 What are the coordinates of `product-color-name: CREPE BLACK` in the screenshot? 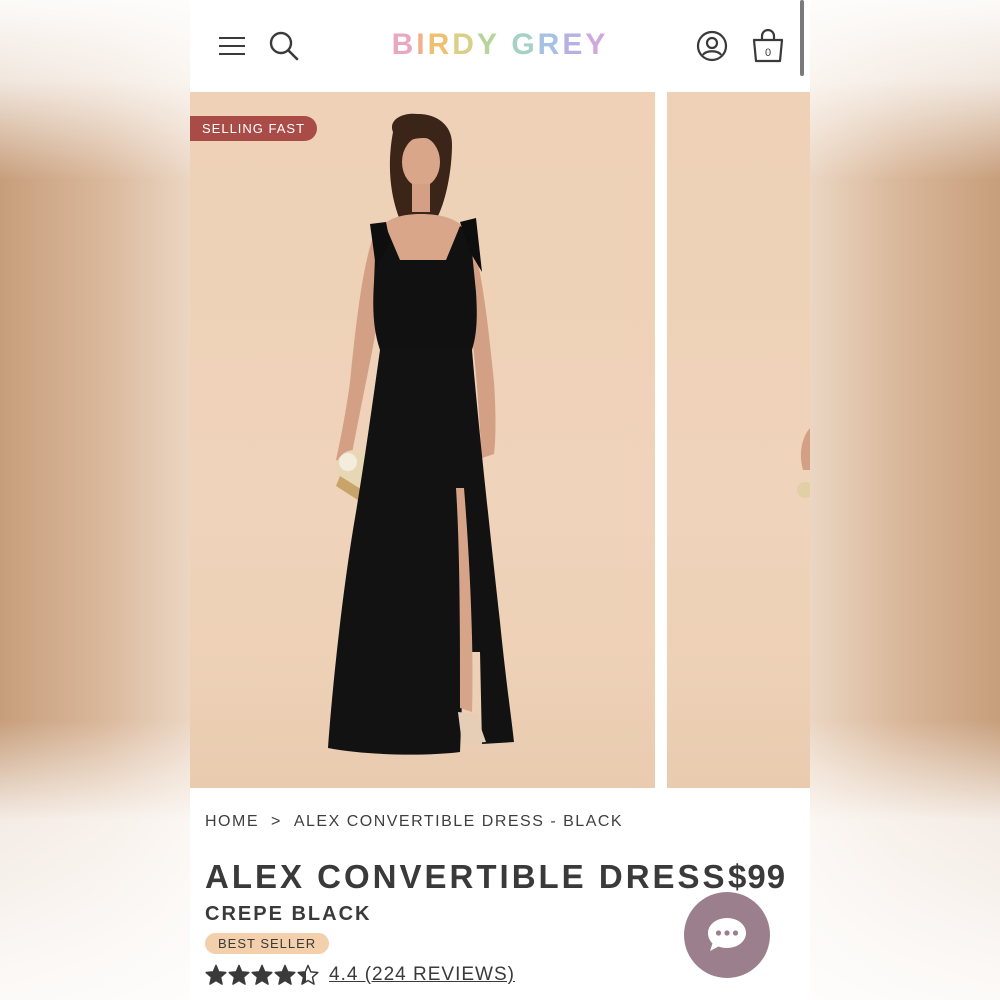 It's located at (288, 914).